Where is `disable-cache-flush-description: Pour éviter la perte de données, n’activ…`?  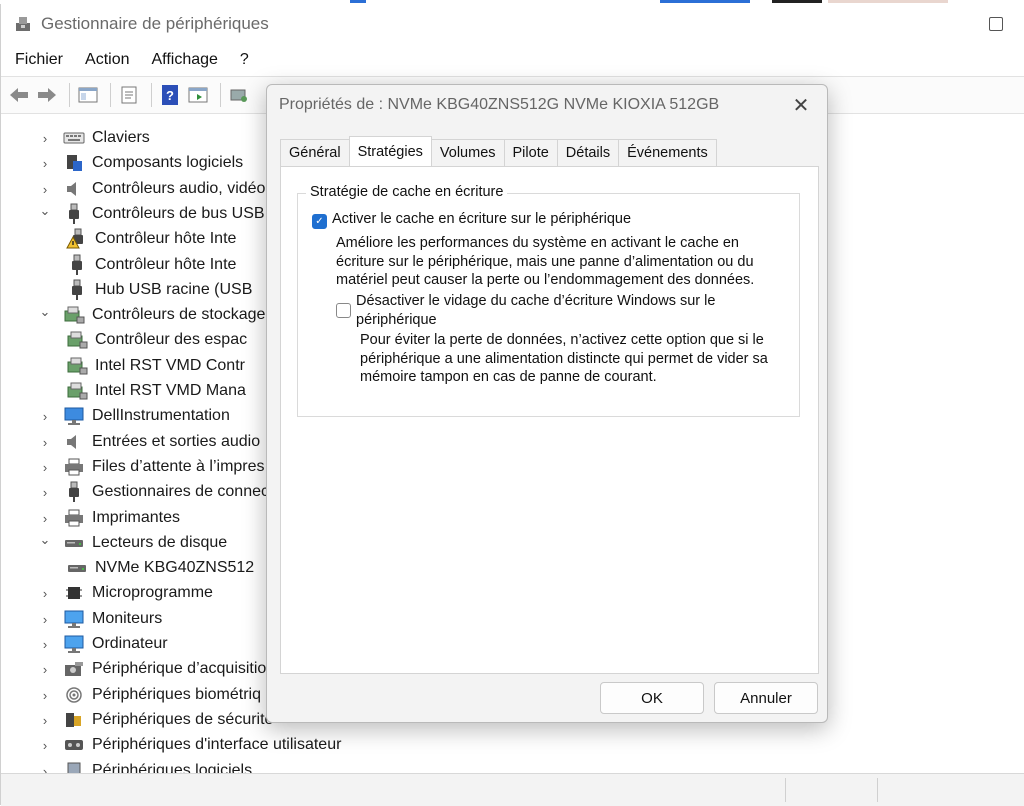 disable-cache-flush-description: Pour éviter la perte de données, n’activ… is located at coordinates (564, 359).